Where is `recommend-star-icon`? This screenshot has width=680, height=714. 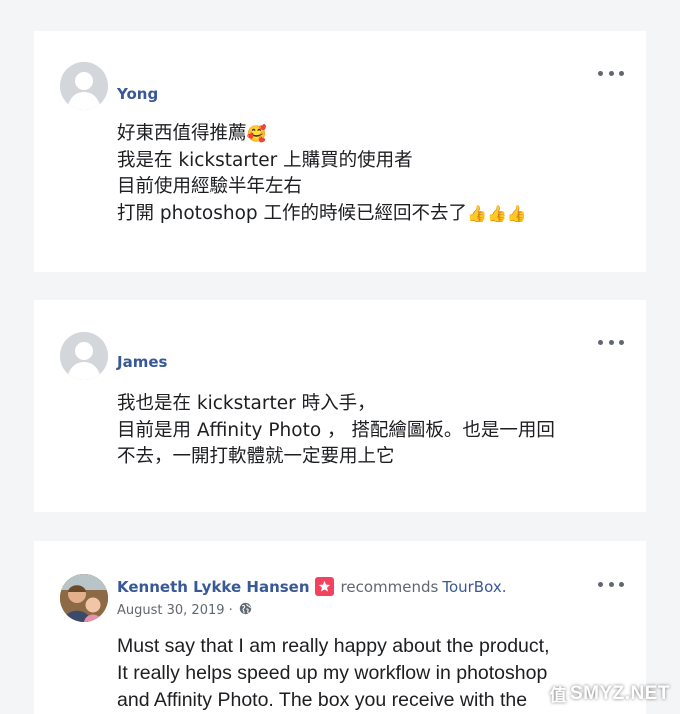
recommend-star-icon is located at coordinates (324, 586).